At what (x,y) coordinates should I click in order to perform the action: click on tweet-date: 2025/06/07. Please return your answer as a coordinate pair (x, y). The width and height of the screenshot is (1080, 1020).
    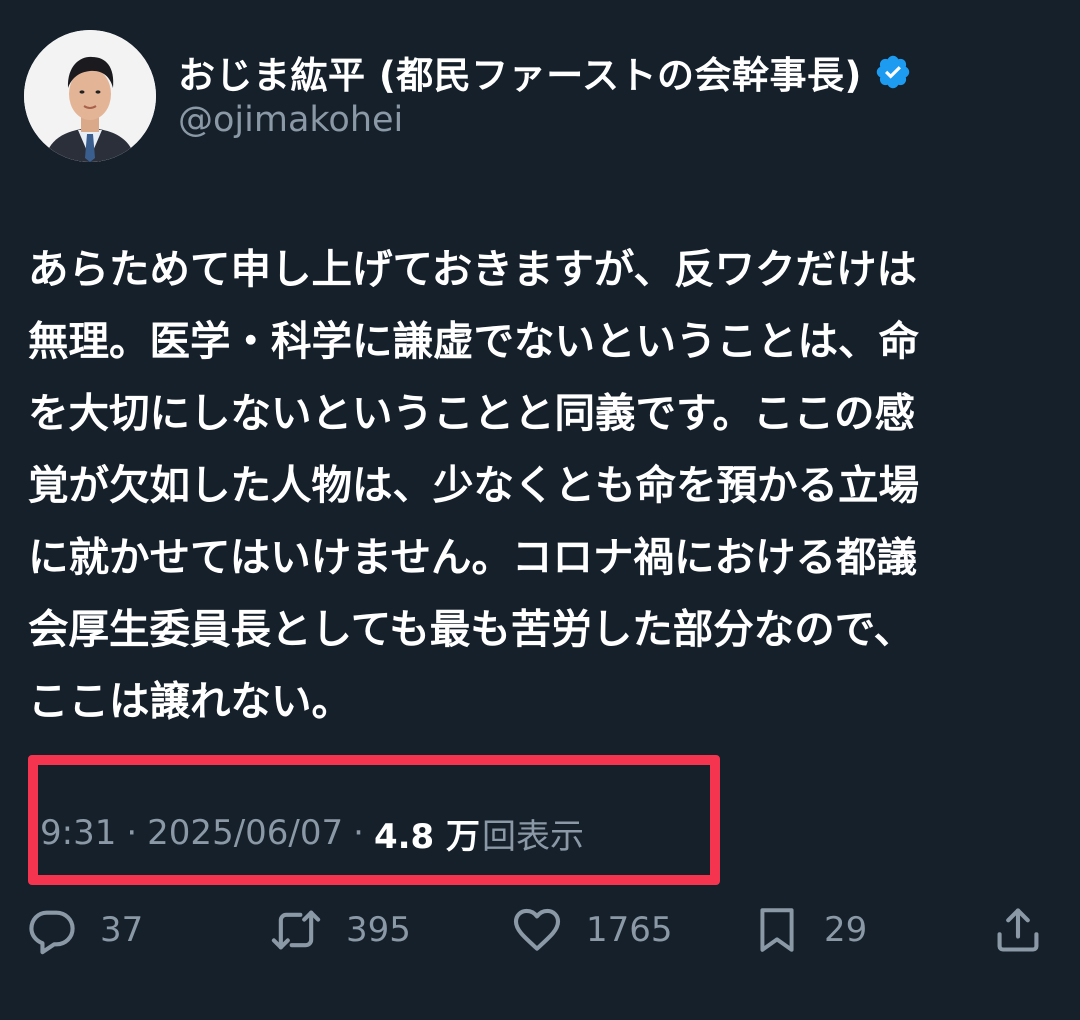
    Looking at the image, I should click on (245, 833).